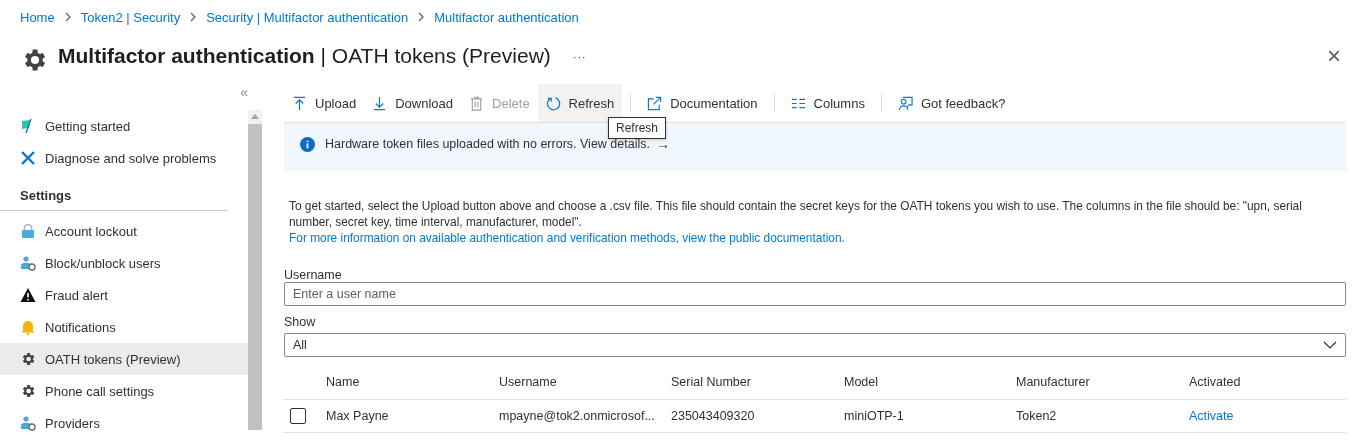 The image size is (1363, 441). Describe the element at coordinates (124, 295) in the screenshot. I see `sidebar-item: Fraud alert` at that location.